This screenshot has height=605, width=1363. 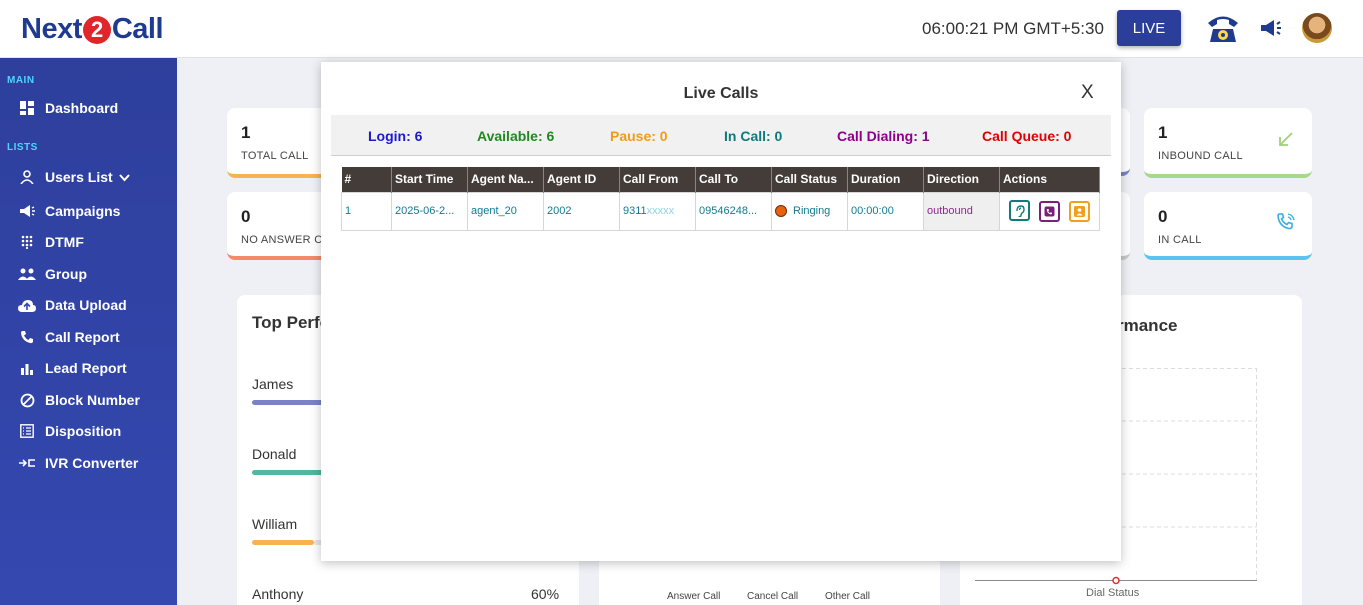 What do you see at coordinates (1286, 224) in the screenshot?
I see `phone-ringing-icon` at bounding box center [1286, 224].